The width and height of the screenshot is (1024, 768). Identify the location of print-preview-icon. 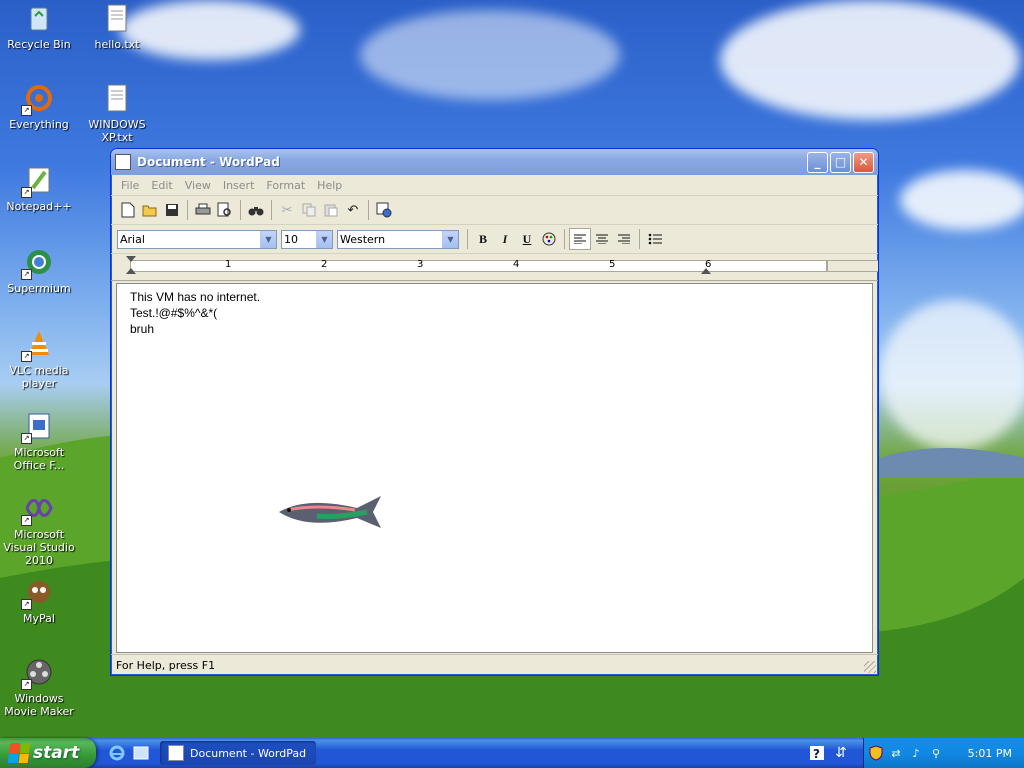
(225, 210).